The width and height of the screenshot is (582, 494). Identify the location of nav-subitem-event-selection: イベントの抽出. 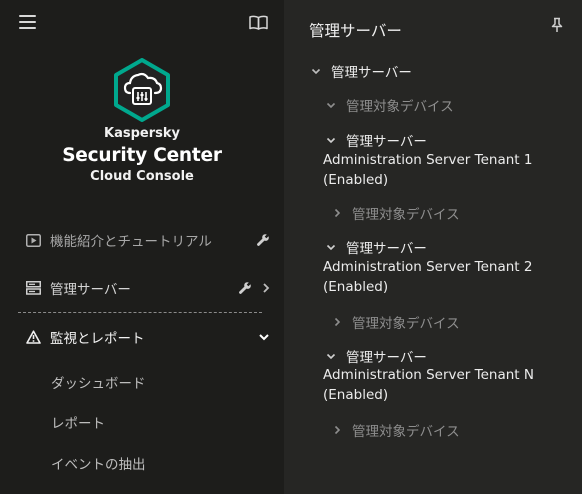
(98, 463).